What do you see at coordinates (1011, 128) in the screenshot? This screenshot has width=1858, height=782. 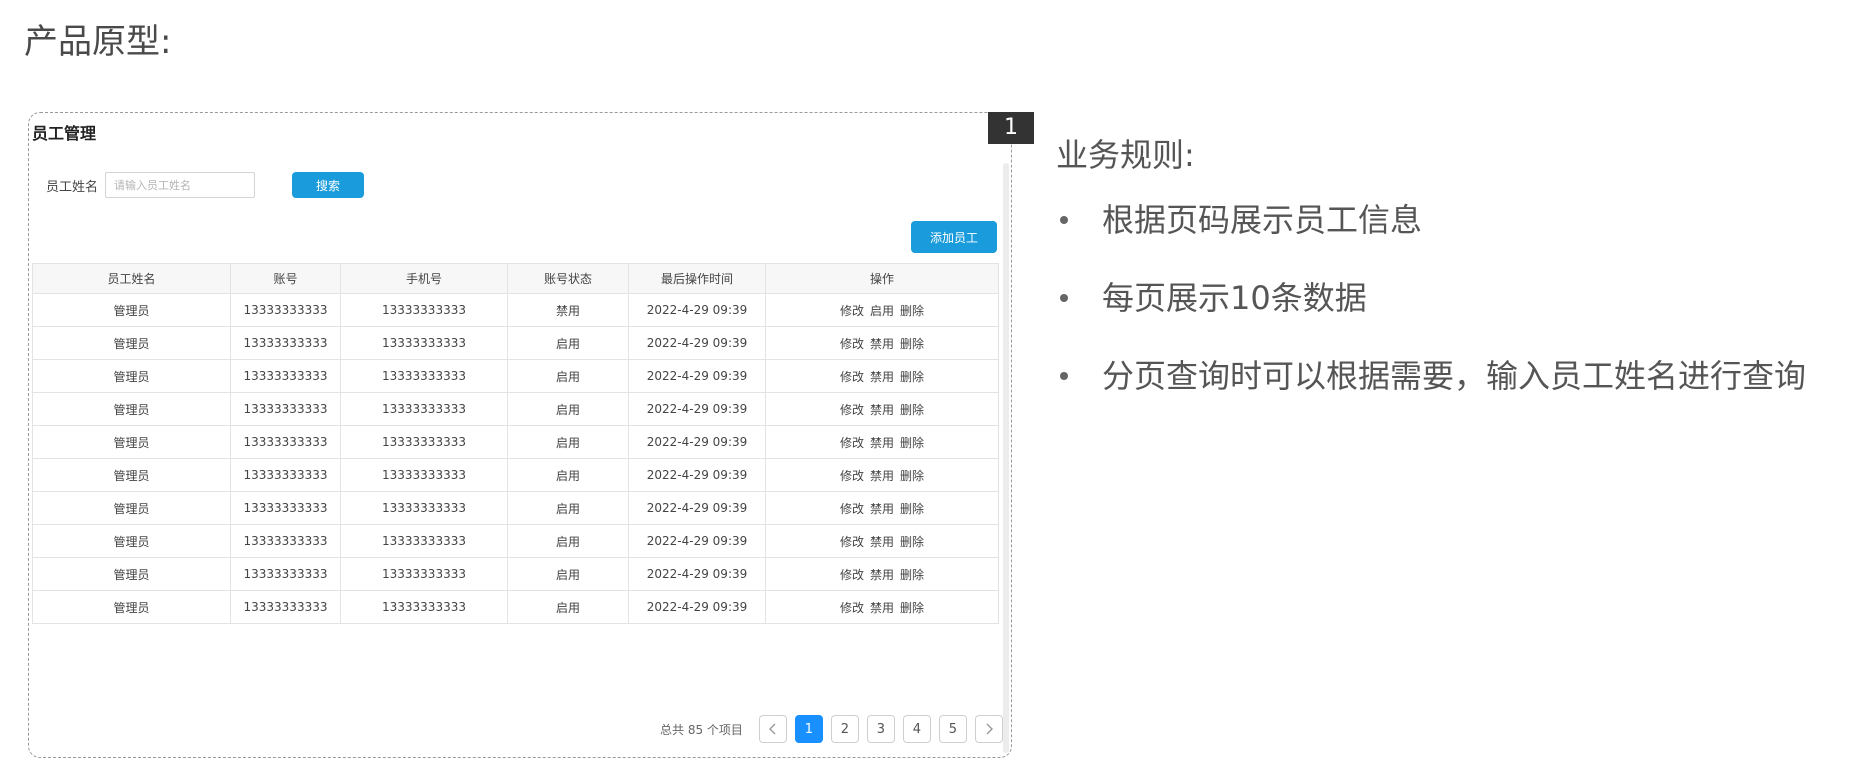 I see `frame-badge: 1` at bounding box center [1011, 128].